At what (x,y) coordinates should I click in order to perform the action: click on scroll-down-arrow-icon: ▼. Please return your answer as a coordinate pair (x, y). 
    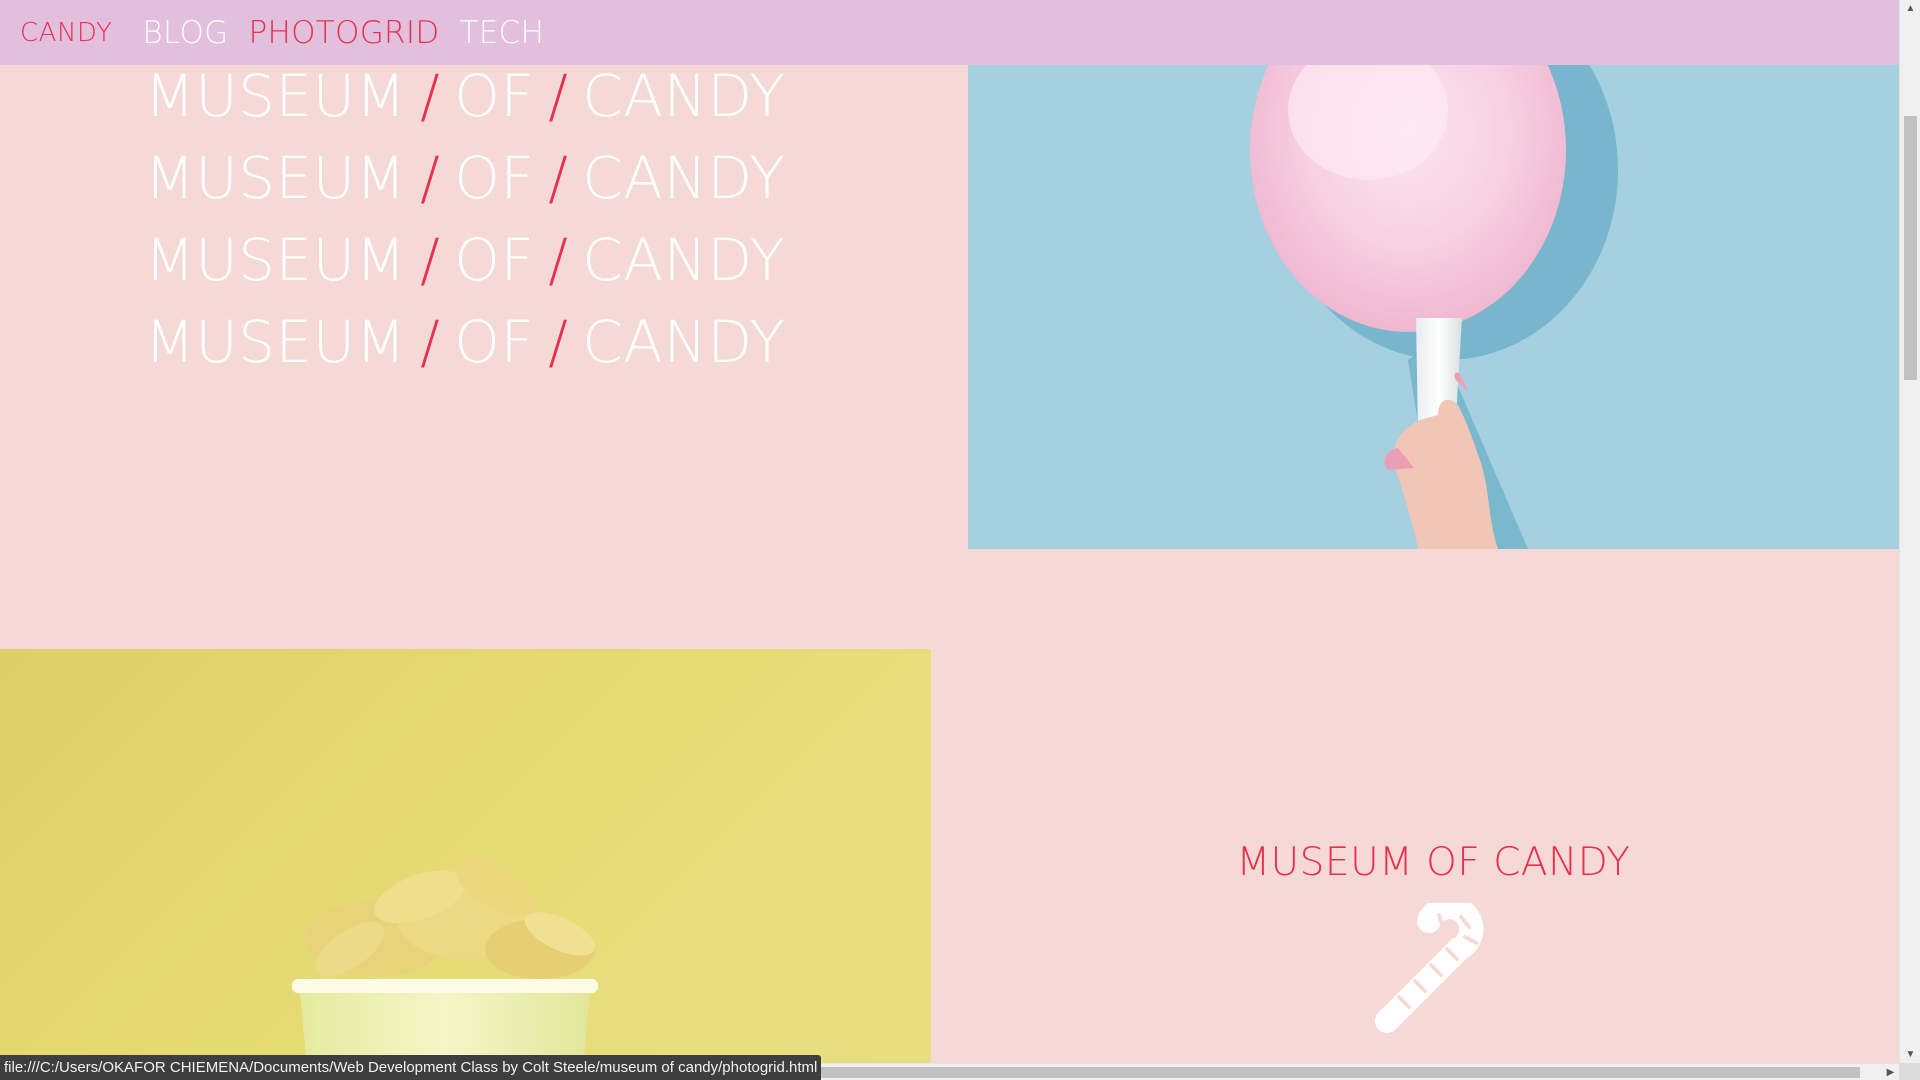
    Looking at the image, I should click on (1910, 1054).